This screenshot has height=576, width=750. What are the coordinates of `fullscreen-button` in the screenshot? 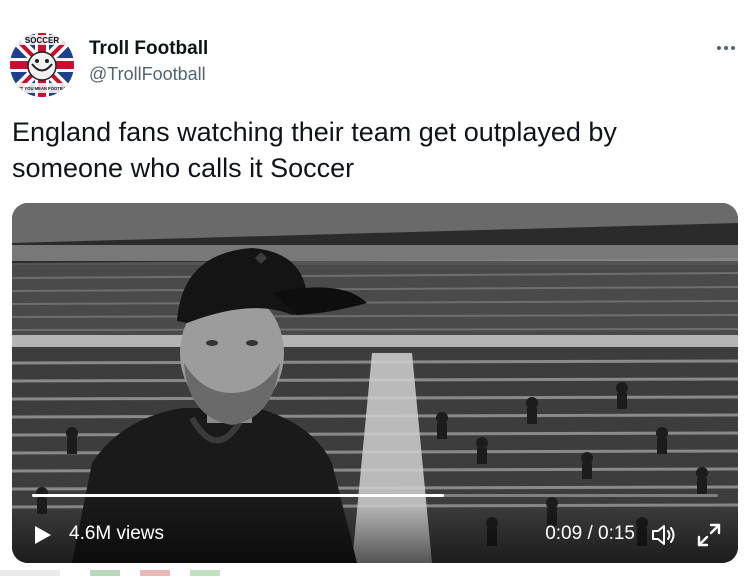 It's located at (709, 535).